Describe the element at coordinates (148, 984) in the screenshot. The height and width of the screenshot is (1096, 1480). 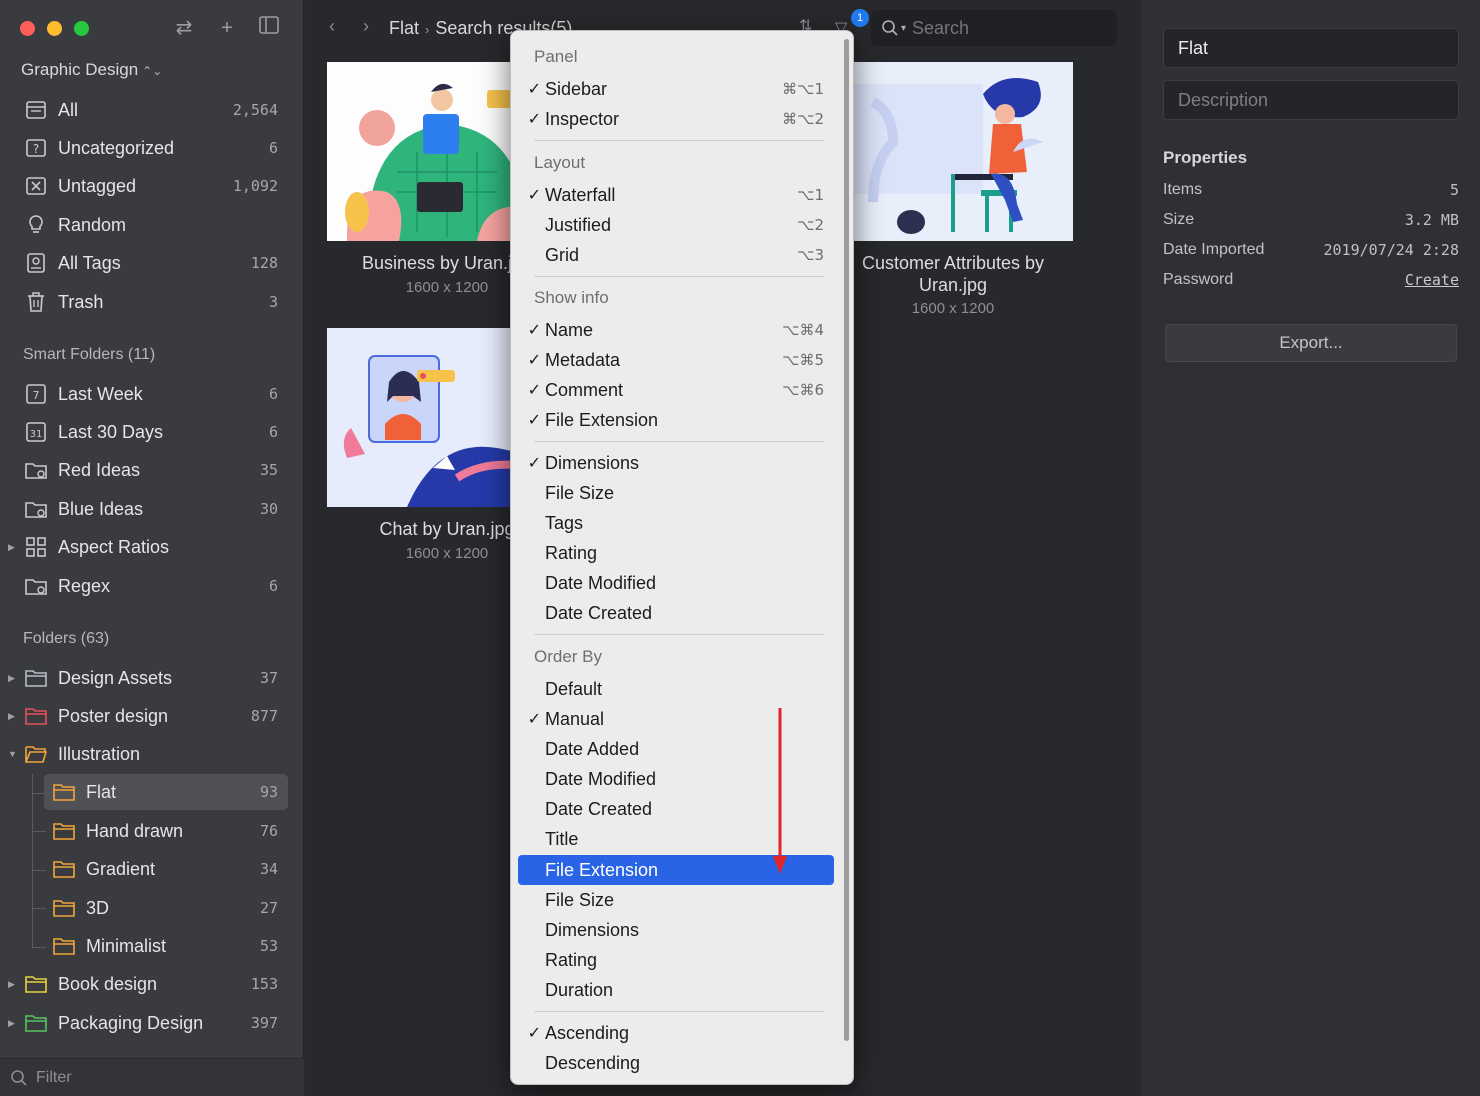
I see `sidebar-folder-book-design: ▶ Book design 153` at that location.